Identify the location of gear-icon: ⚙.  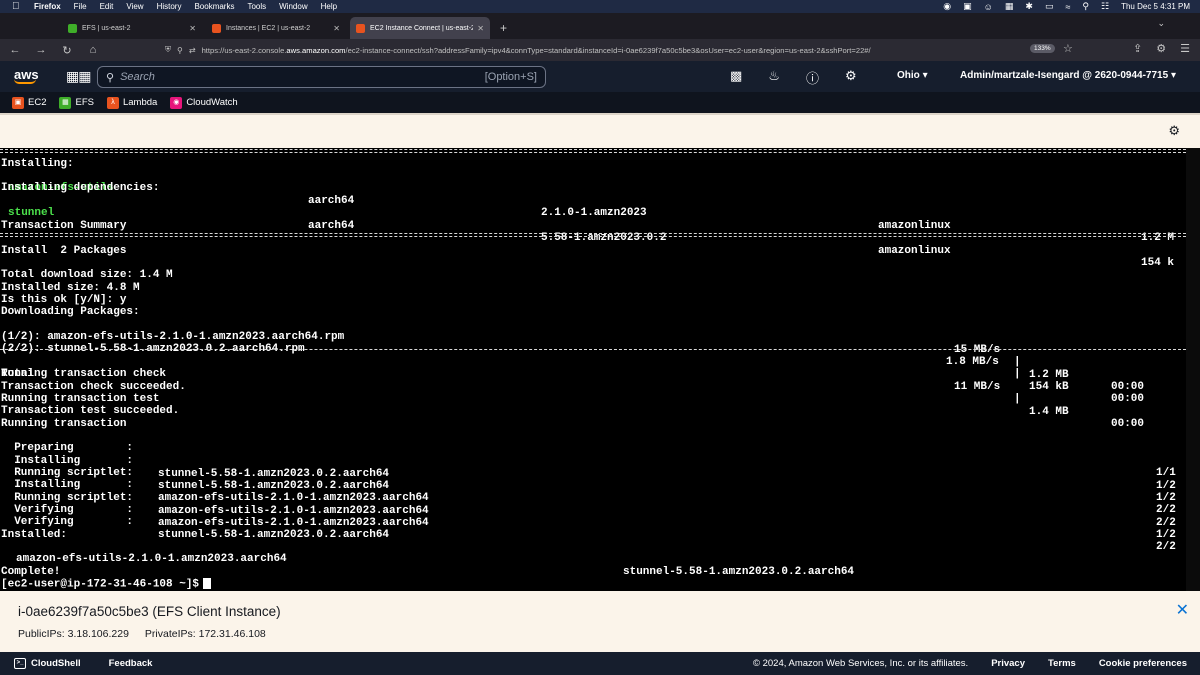
(851, 77).